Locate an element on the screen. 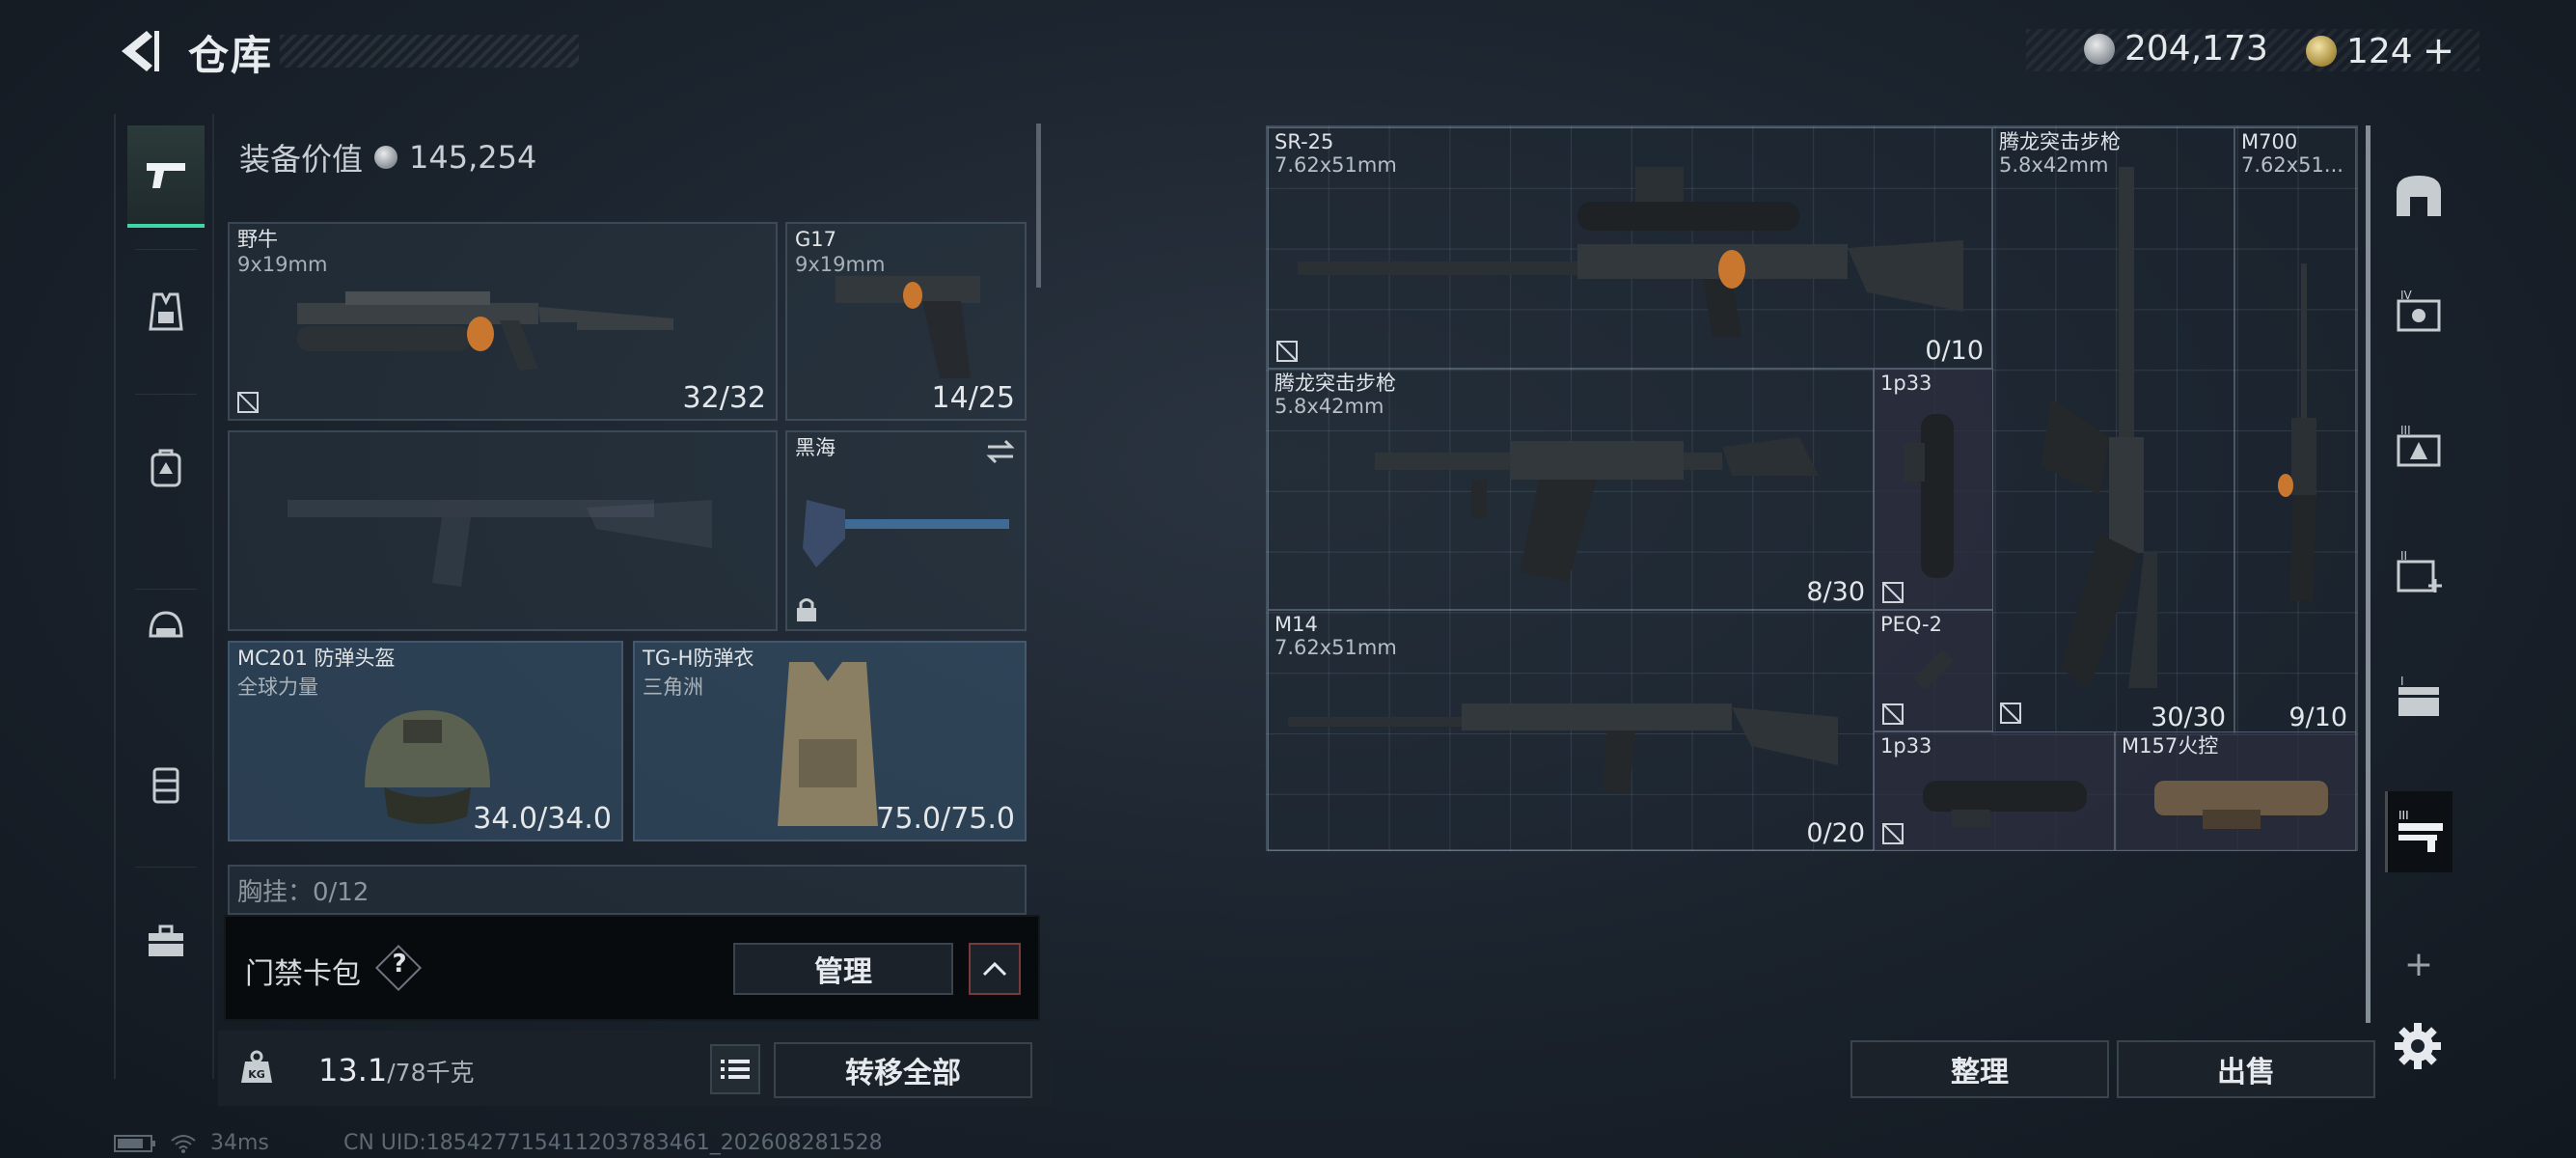 Image resolution: width=2576 pixels, height=1158 pixels. chevron-up-icon is located at coordinates (995, 969).